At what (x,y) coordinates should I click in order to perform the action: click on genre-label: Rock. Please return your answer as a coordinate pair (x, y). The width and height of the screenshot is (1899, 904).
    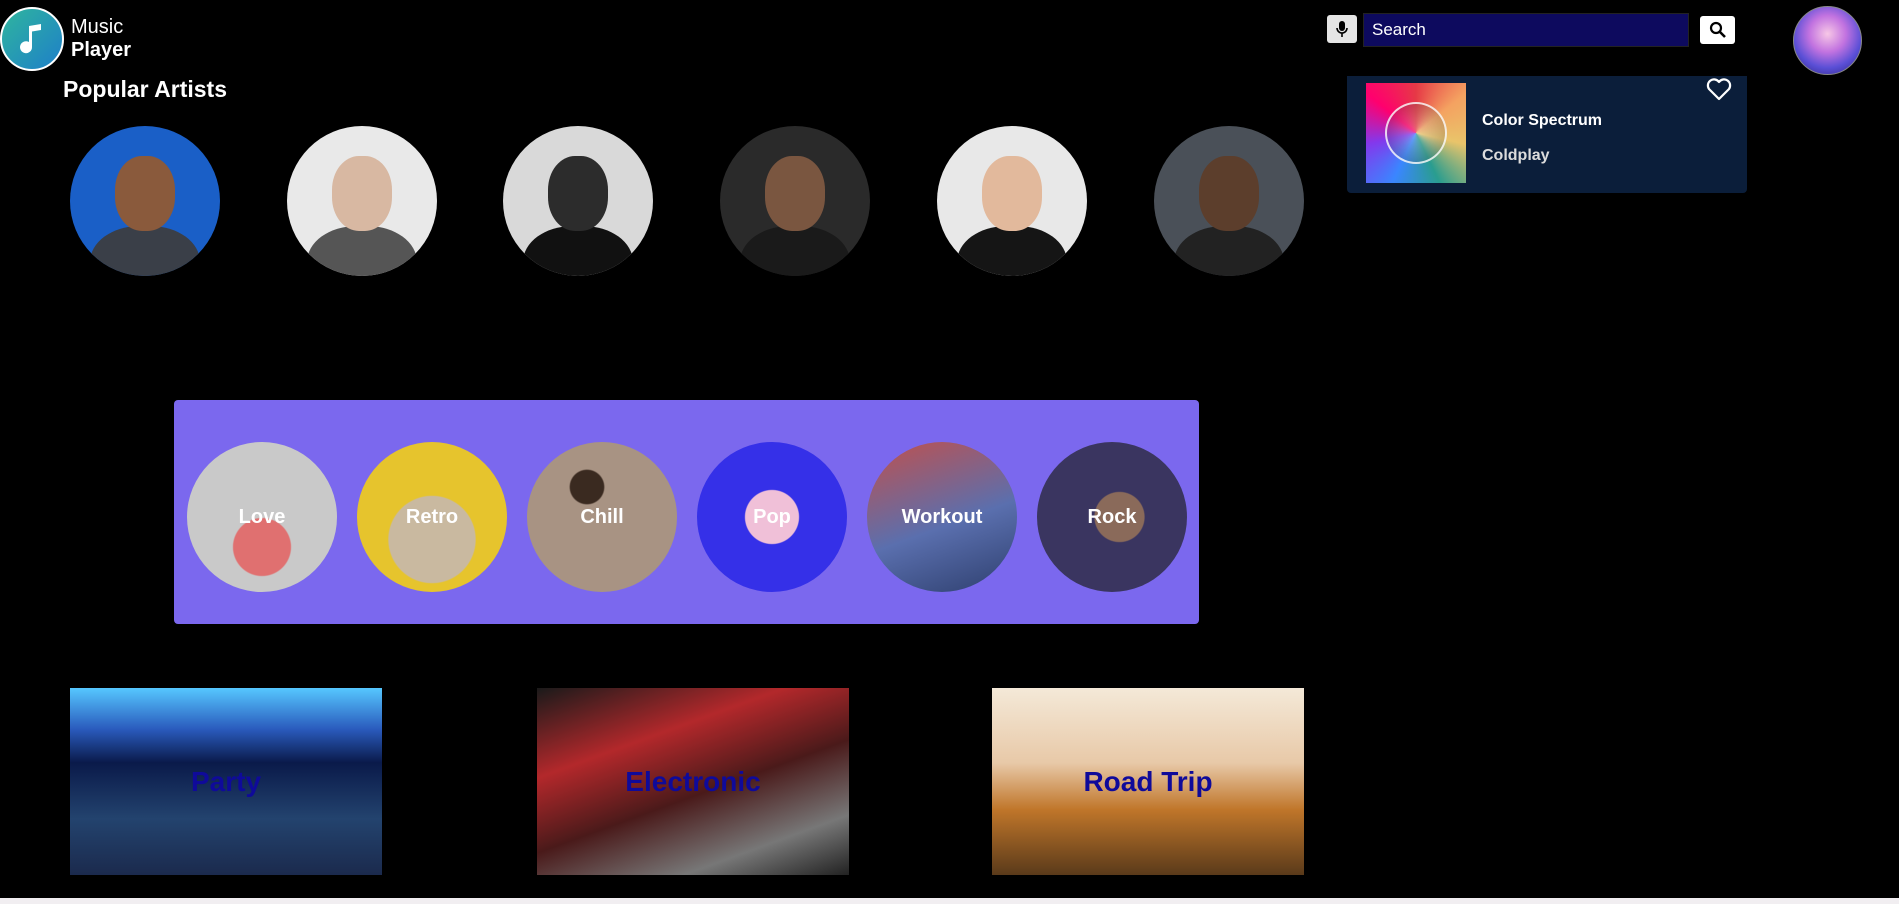
    Looking at the image, I should click on (1112, 516).